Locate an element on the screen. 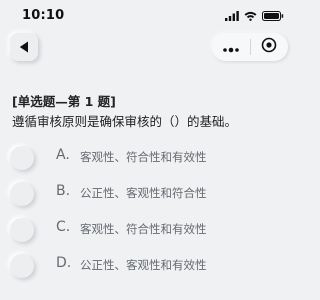 Image resolution: width=320 pixels, height=300 pixels. option-text: 公正性、客观性和符合性 is located at coordinates (143, 193).